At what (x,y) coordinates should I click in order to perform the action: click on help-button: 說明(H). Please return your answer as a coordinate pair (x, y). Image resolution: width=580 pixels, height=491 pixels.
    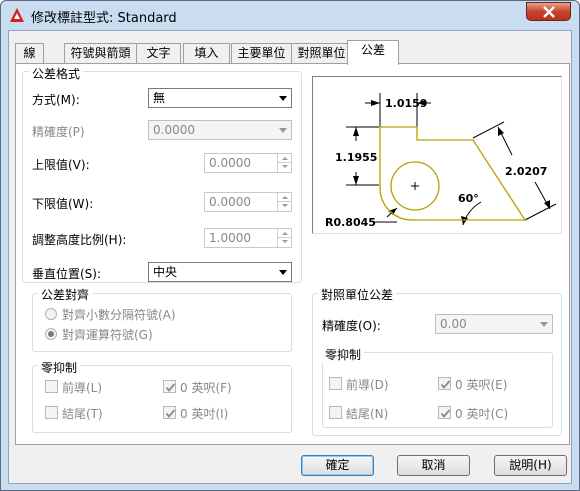
    Looking at the image, I should click on (530, 465).